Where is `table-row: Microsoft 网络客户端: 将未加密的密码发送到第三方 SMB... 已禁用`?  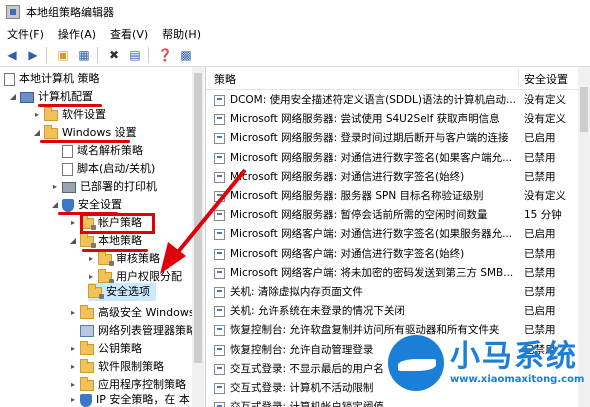
table-row: Microsoft 网络客户端: 将未加密的密码发送到第三方 SMB... 已禁用 is located at coordinates (392, 273).